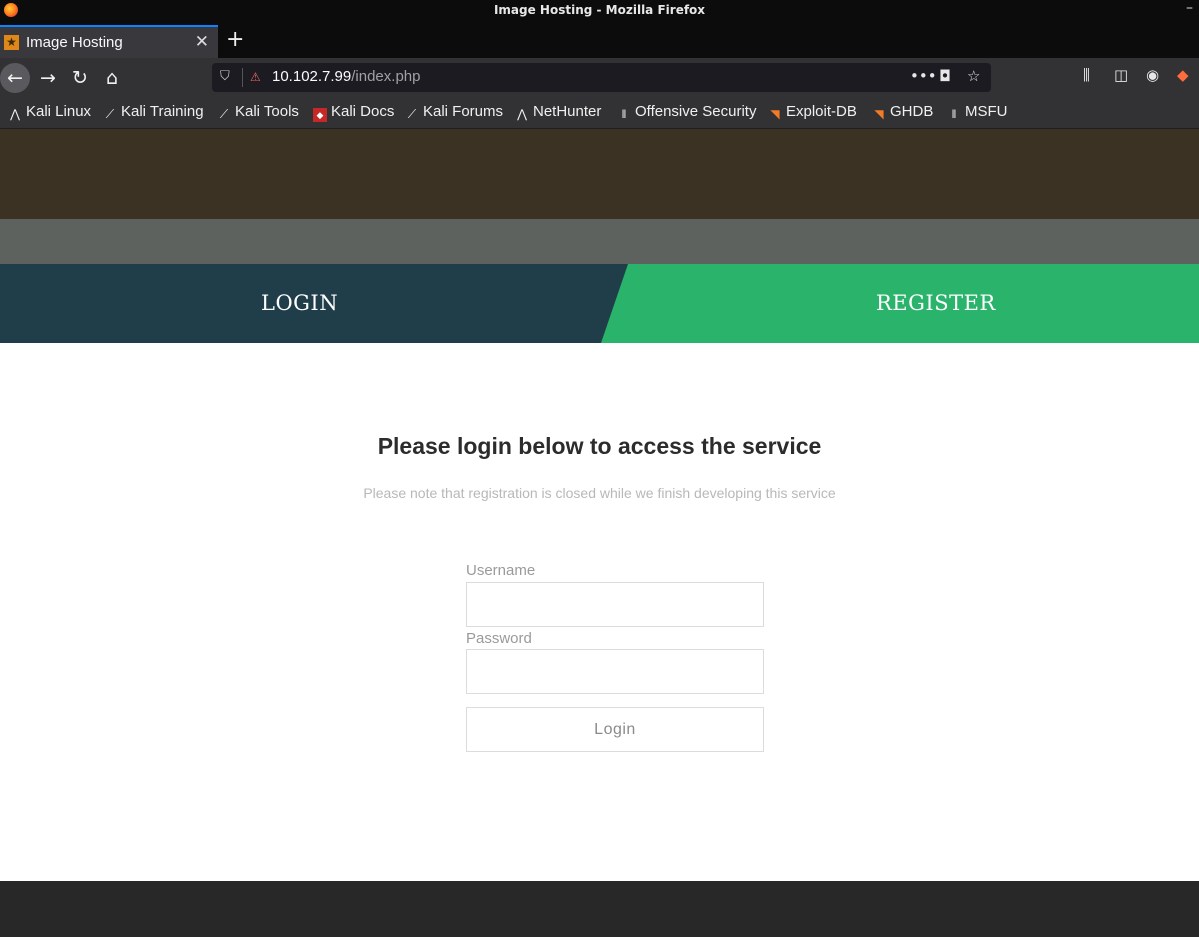  Describe the element at coordinates (15, 78) in the screenshot. I see `back-icon: ←` at that location.